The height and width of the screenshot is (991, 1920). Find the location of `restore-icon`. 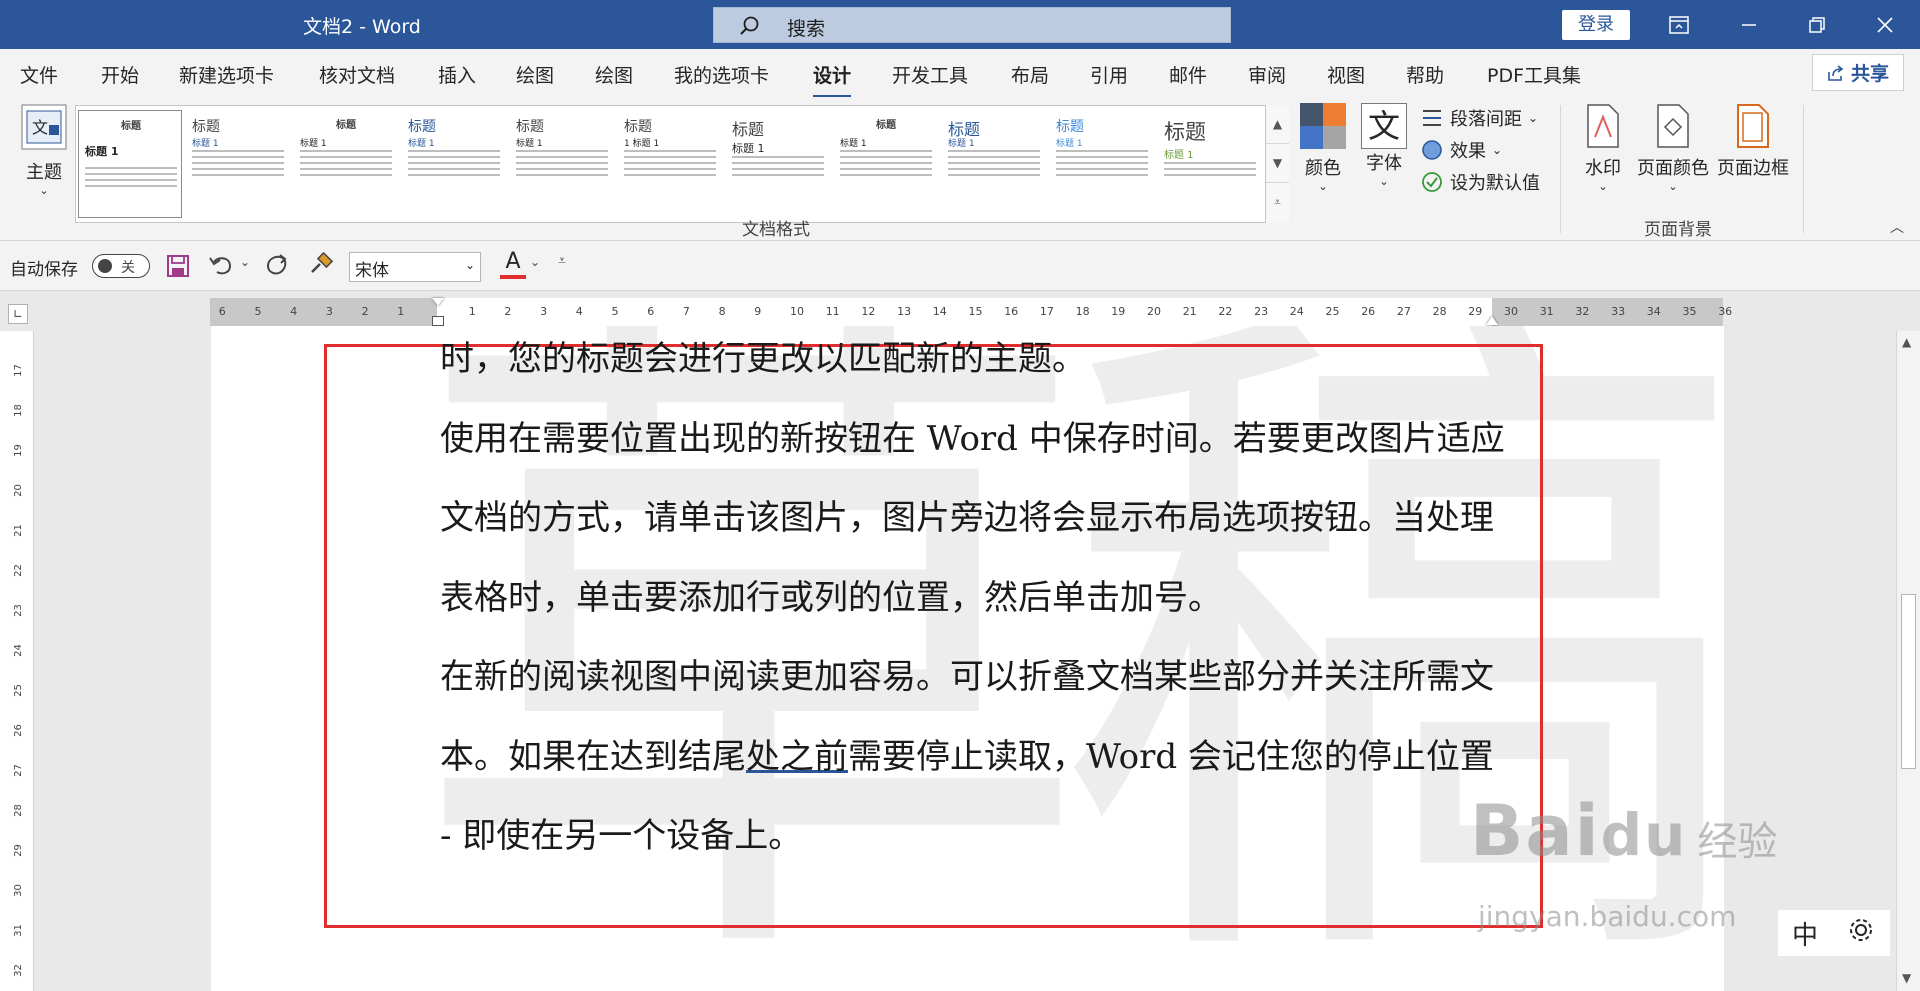

restore-icon is located at coordinates (1817, 24).